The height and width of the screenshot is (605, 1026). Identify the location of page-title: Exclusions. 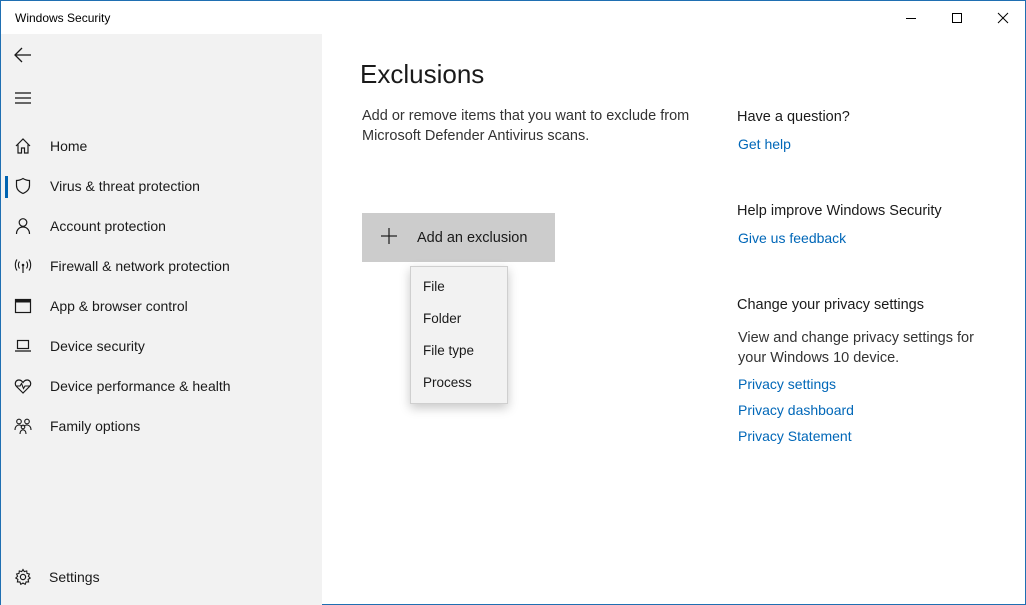
(422, 74).